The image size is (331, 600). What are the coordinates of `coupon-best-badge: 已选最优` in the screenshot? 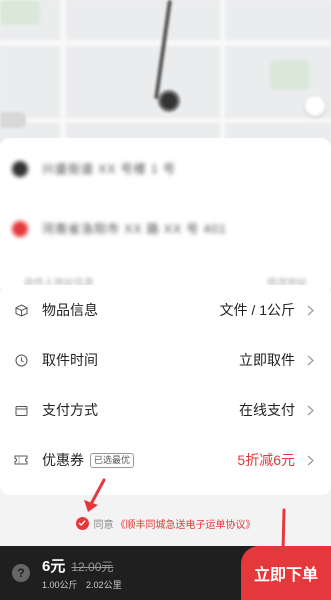 It's located at (112, 460).